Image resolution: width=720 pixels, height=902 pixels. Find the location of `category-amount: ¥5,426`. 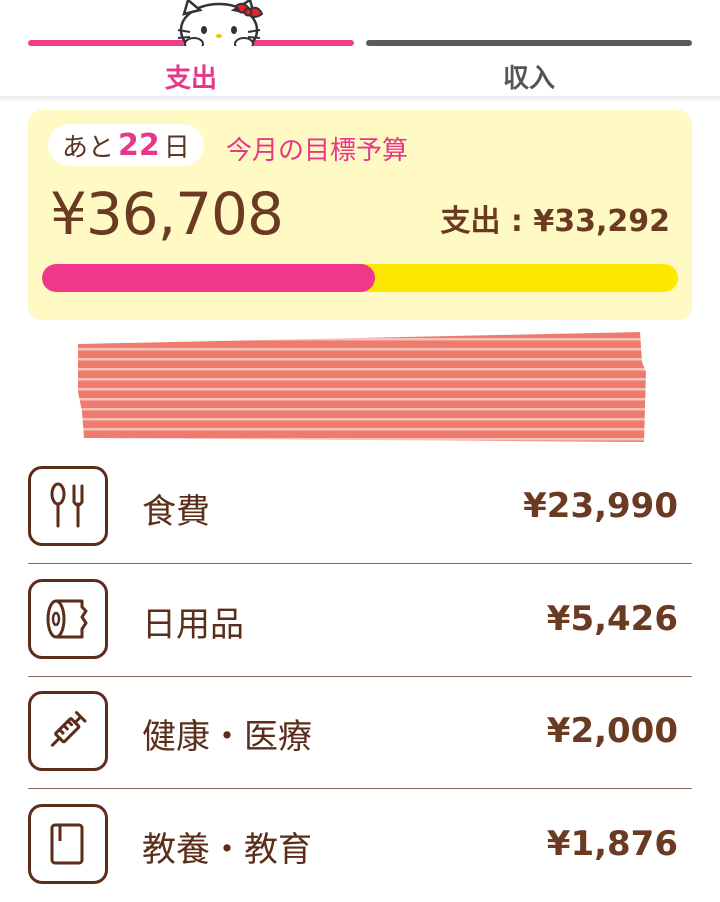

category-amount: ¥5,426 is located at coordinates (612, 619).